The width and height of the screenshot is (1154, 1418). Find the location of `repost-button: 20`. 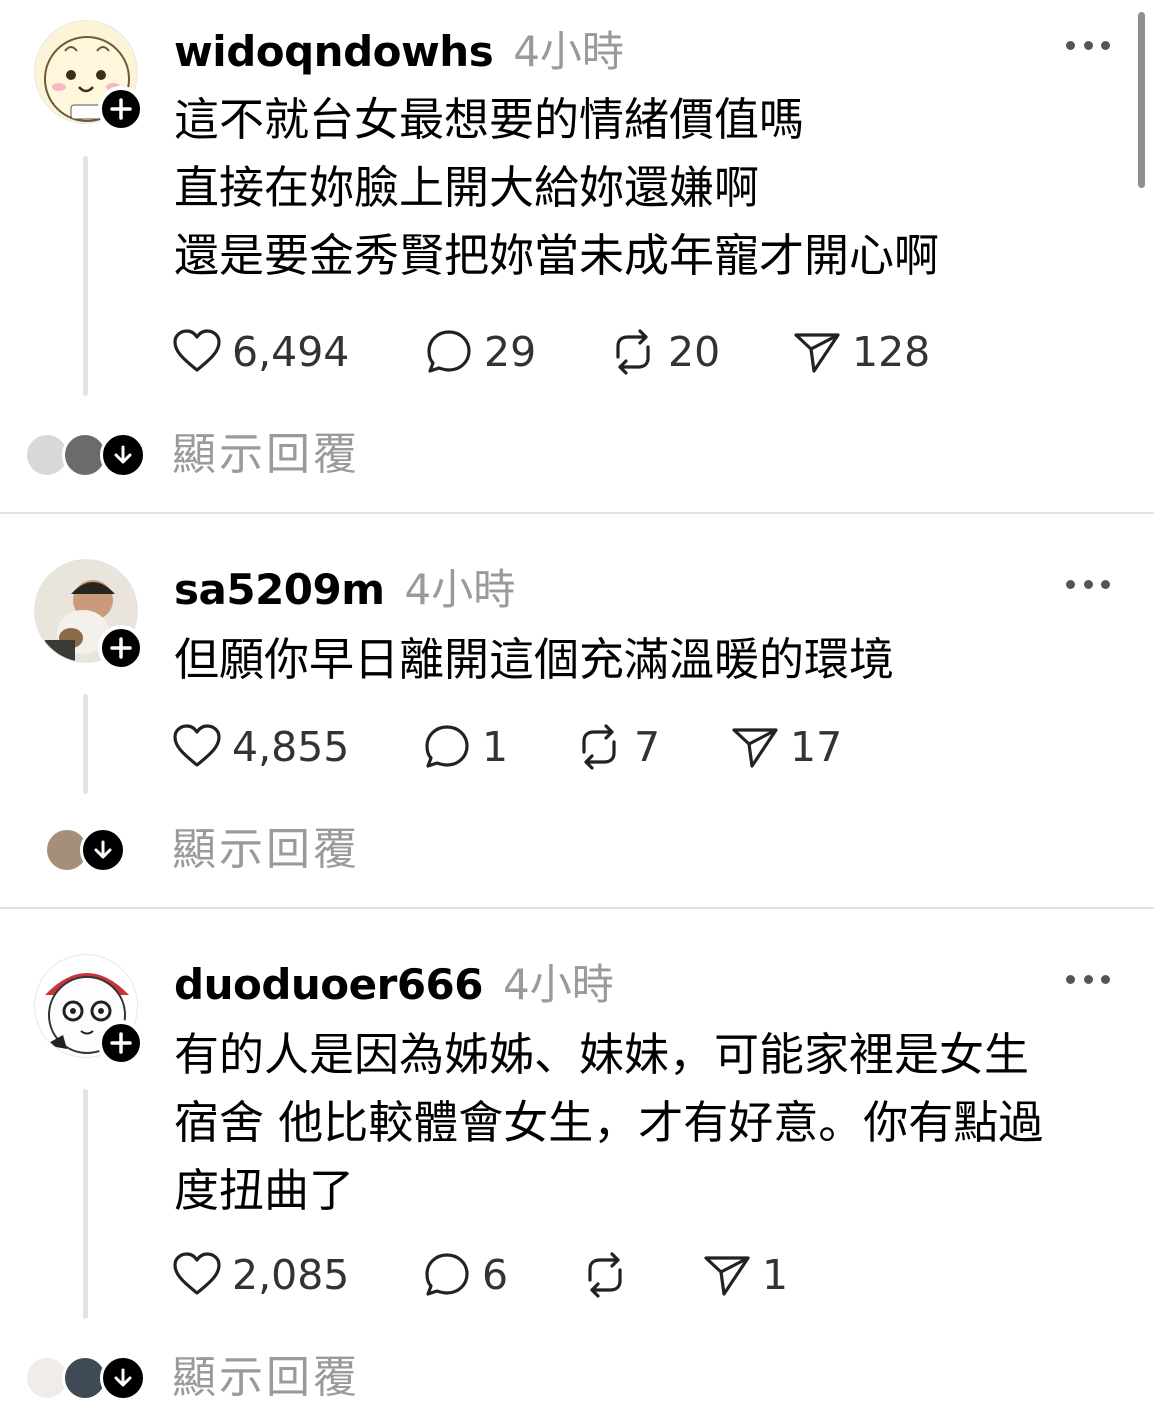

repost-button: 20 is located at coordinates (664, 352).